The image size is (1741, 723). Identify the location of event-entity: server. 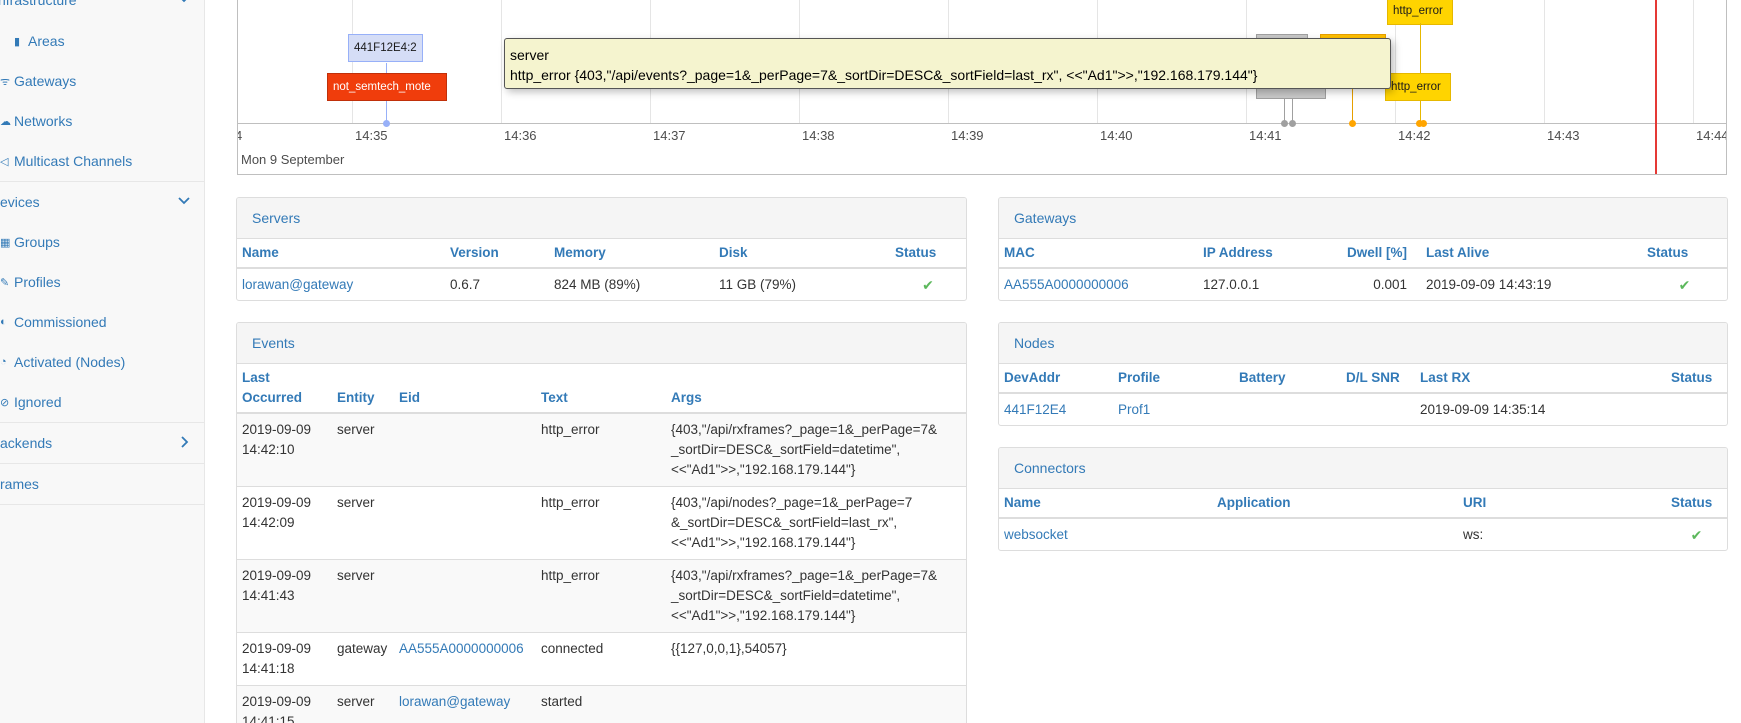
(363, 523).